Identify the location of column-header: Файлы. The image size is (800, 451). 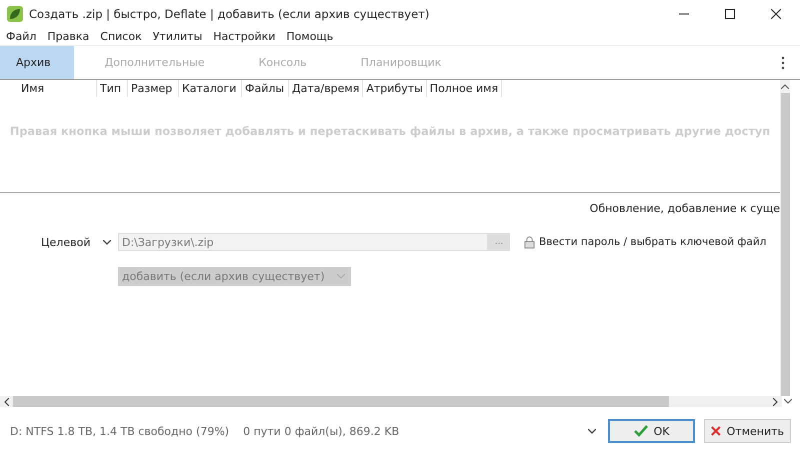
(265, 88).